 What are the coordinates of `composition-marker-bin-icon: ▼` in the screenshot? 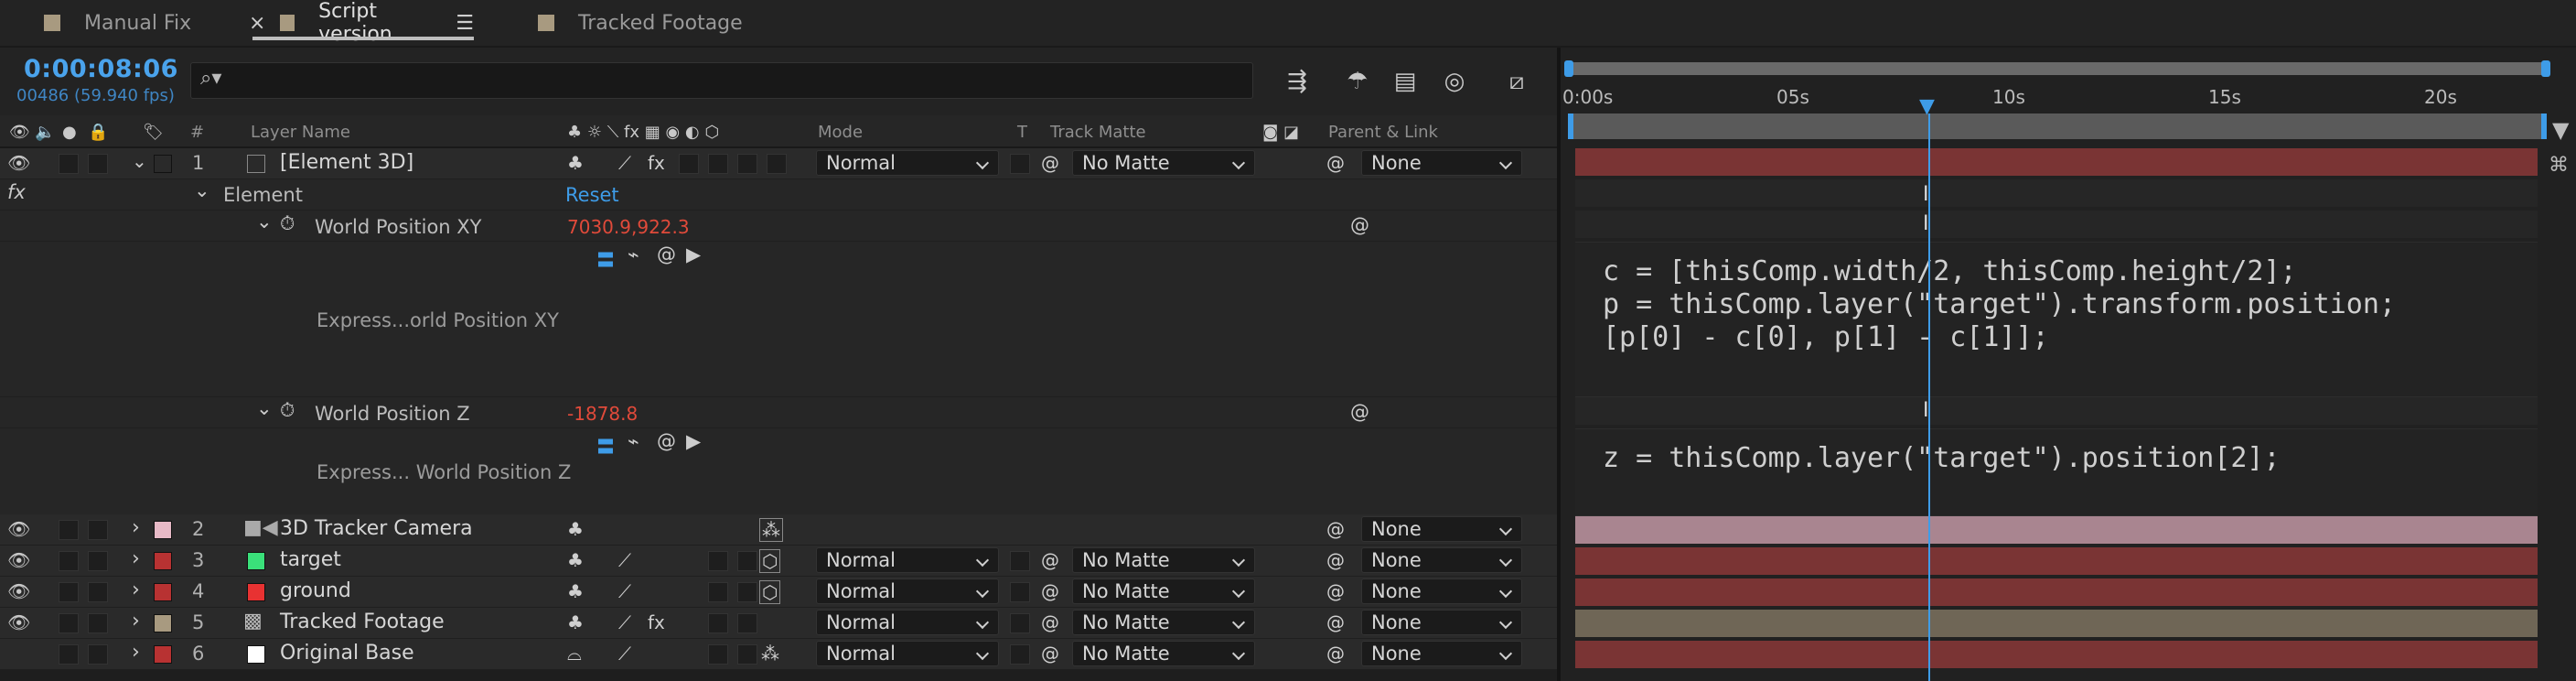 It's located at (2561, 130).